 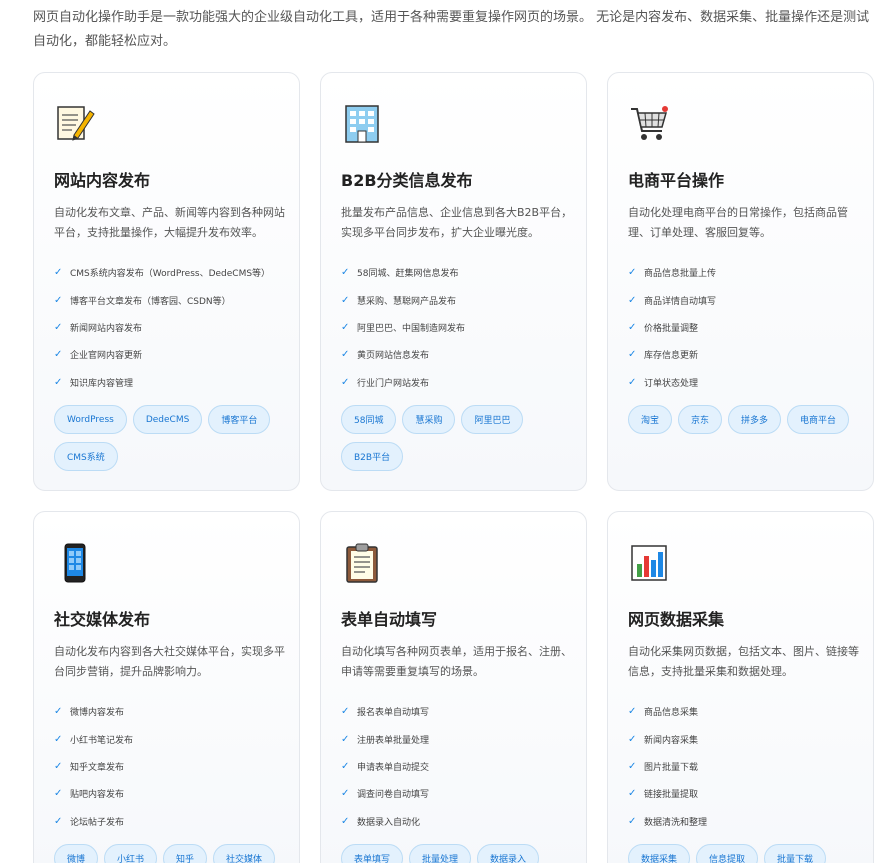 I want to click on list-item: ✓ 调查问卷自动填写, so click(x=385, y=794).